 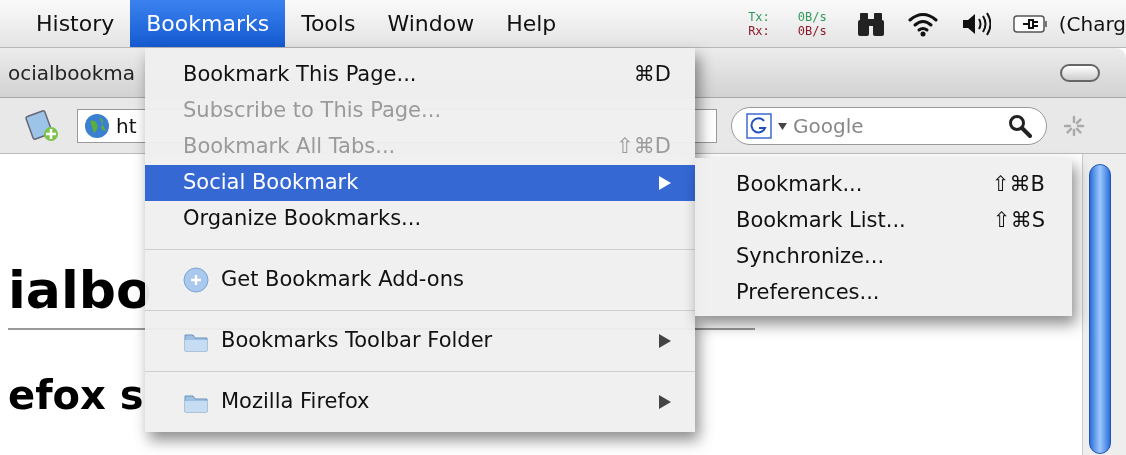 I want to click on tx-label: Tx:, so click(x=759, y=16).